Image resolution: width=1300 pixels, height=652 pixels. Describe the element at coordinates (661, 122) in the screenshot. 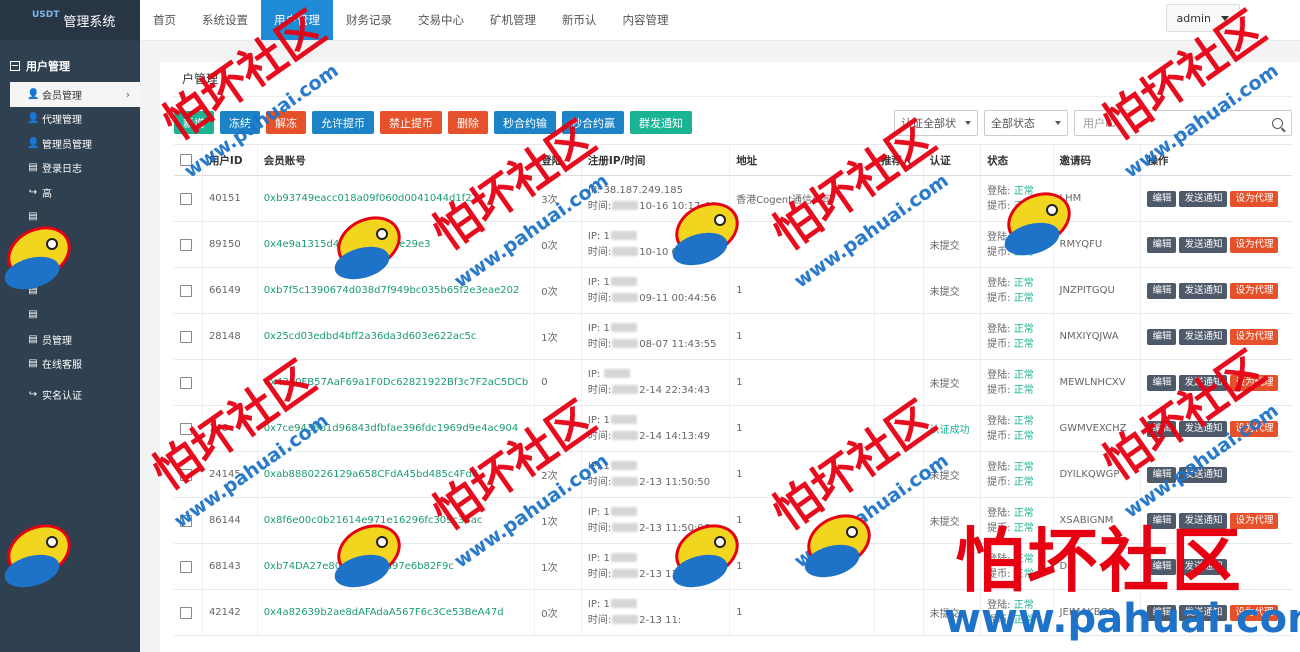

I see `toolbar-button-8: 群发通知` at that location.